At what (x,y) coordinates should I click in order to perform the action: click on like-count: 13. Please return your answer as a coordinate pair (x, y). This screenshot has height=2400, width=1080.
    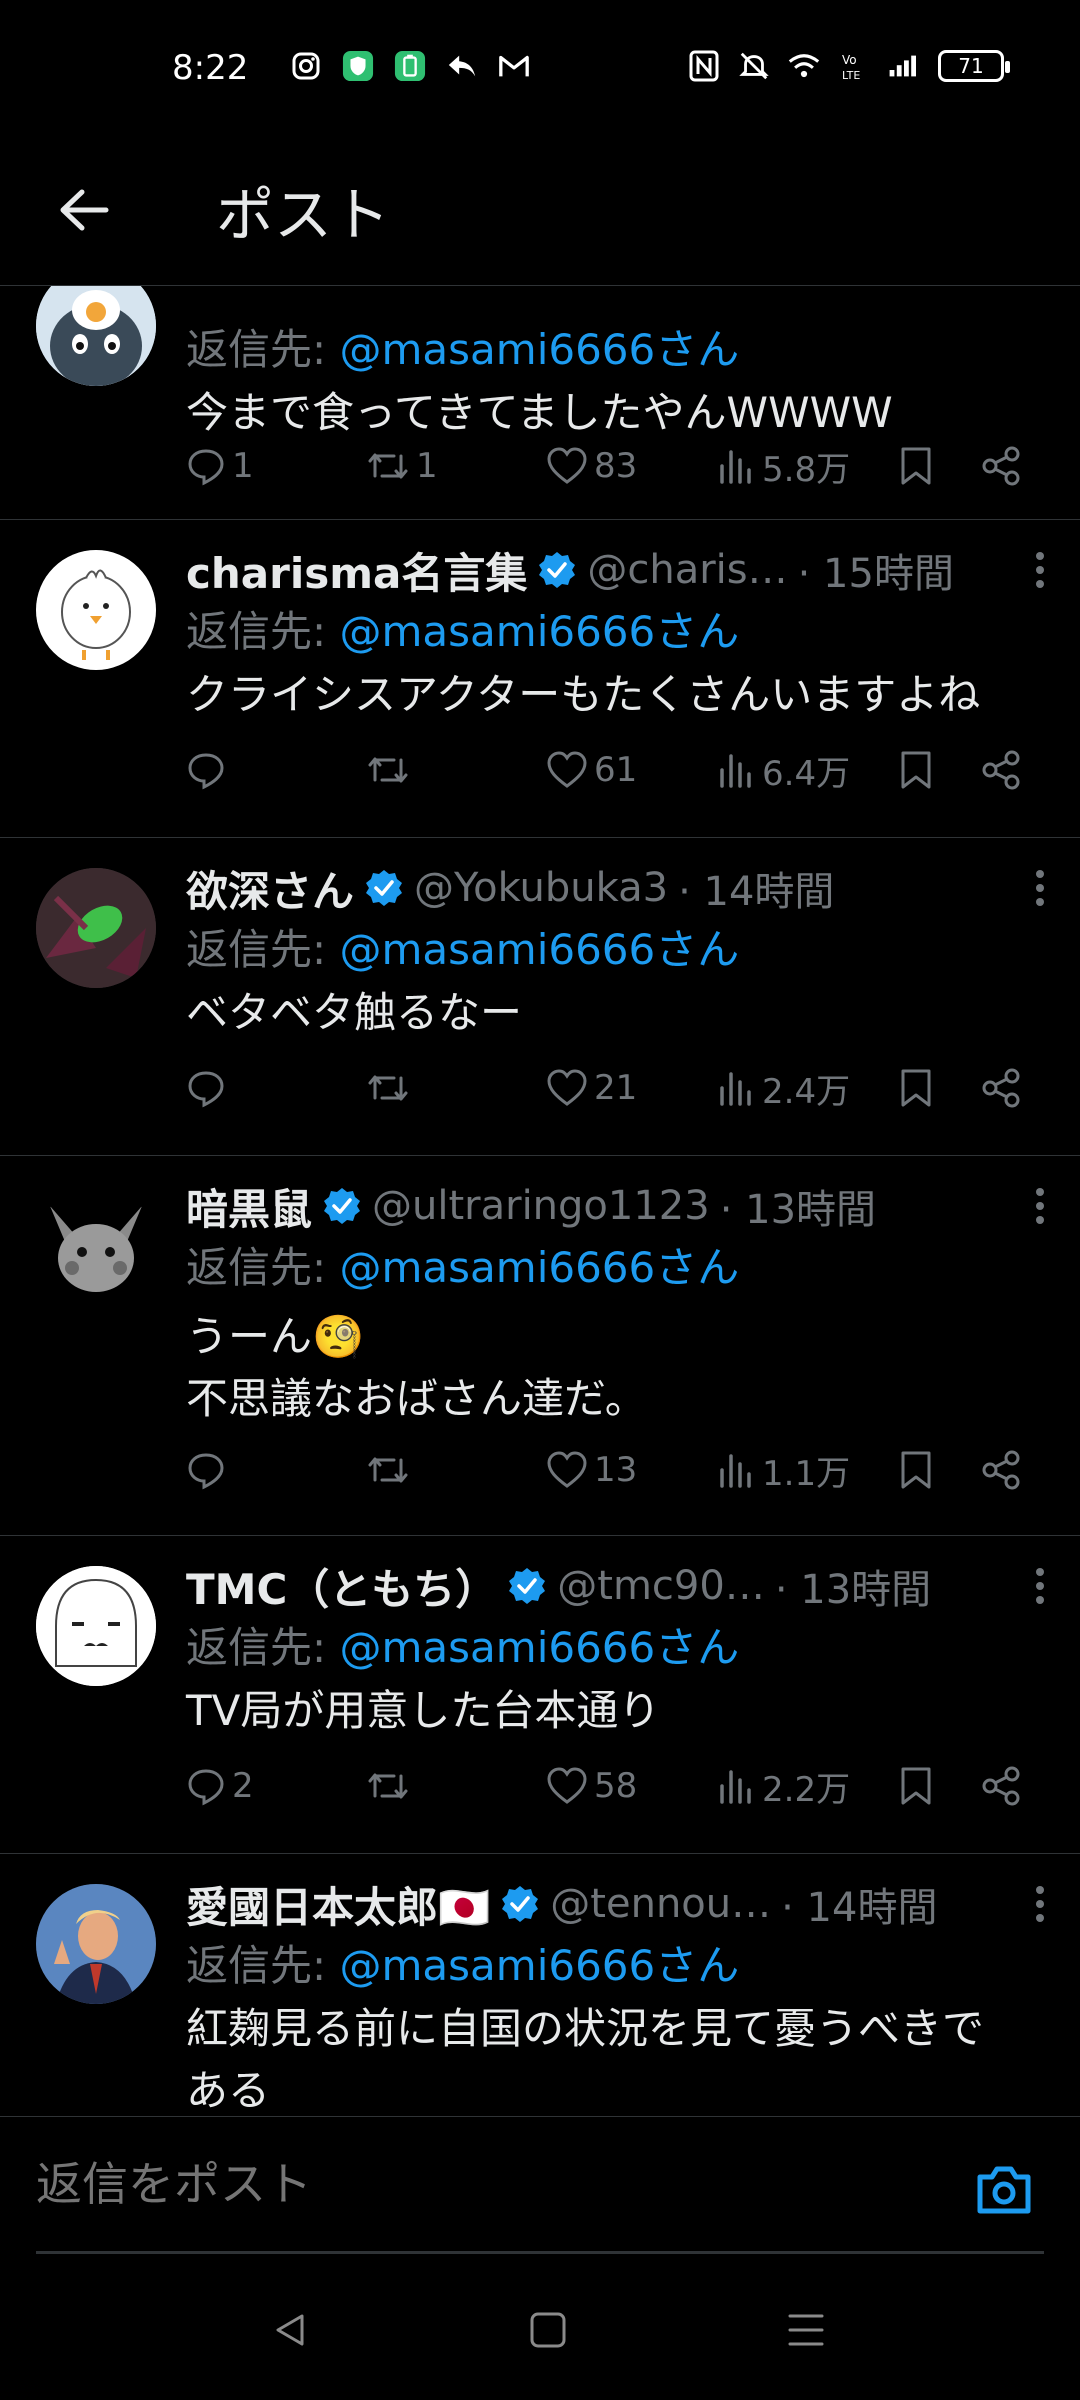
    Looking at the image, I should click on (616, 1470).